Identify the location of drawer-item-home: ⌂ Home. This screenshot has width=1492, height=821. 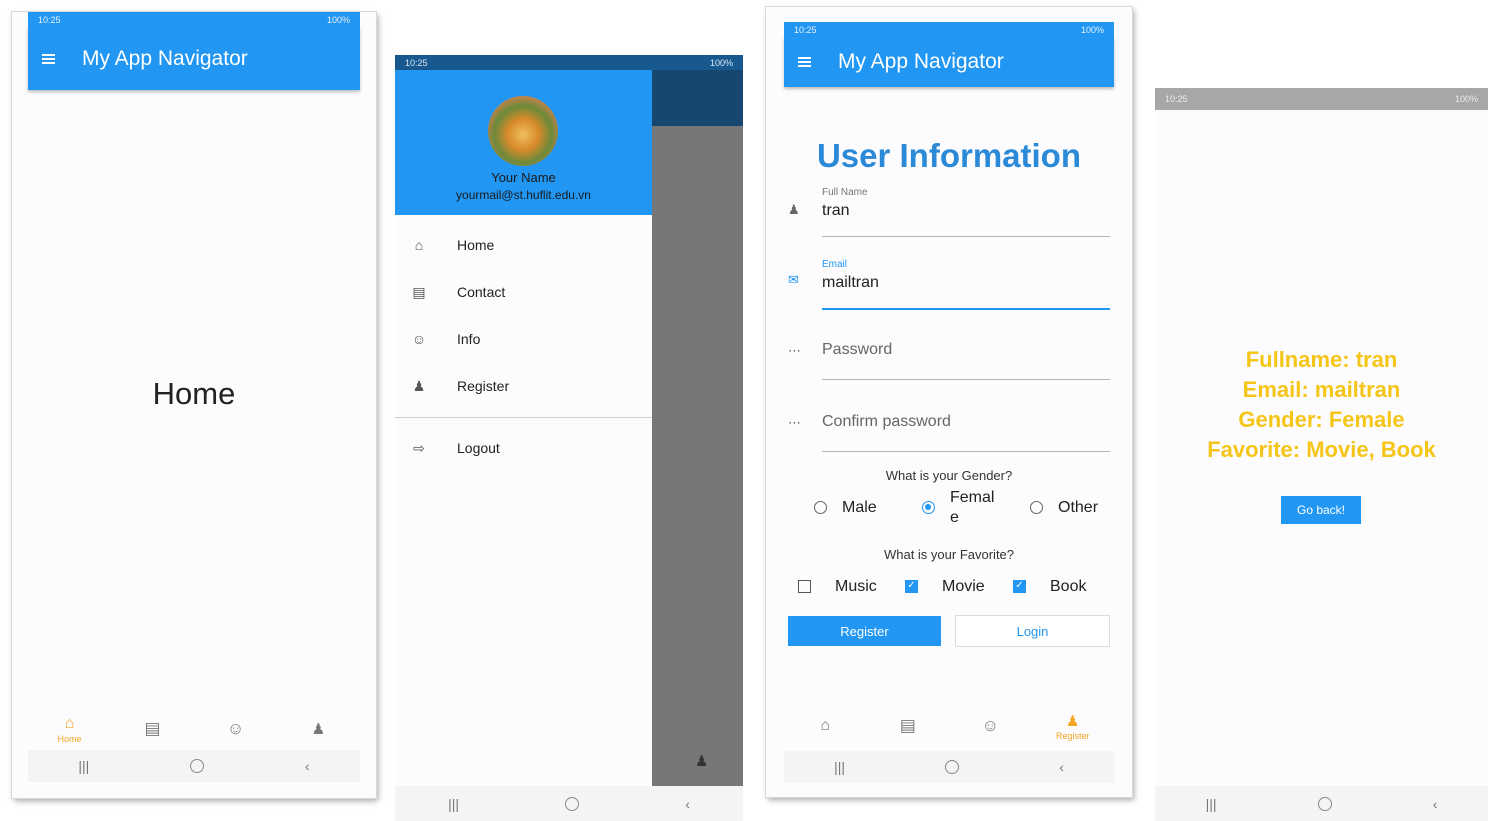
(523, 245).